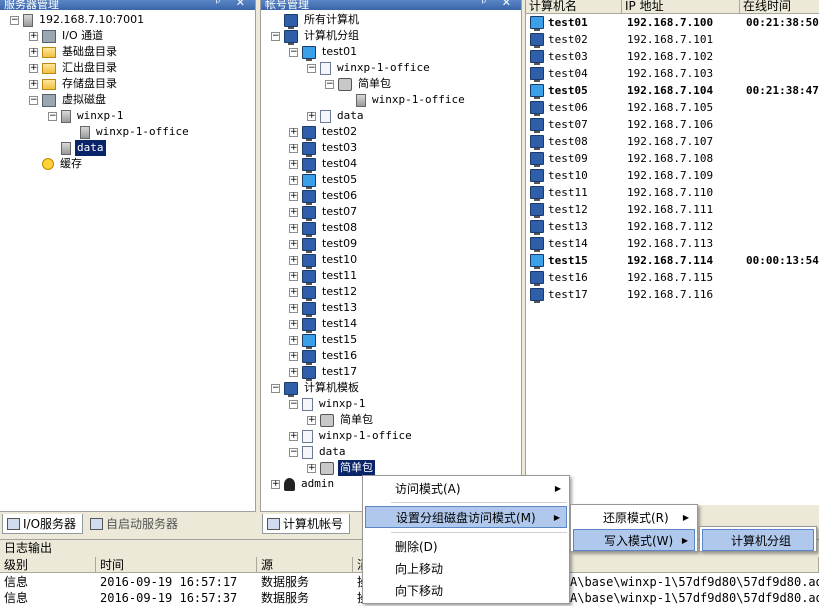  I want to click on col-online-time: 在线时间, so click(779, 7).